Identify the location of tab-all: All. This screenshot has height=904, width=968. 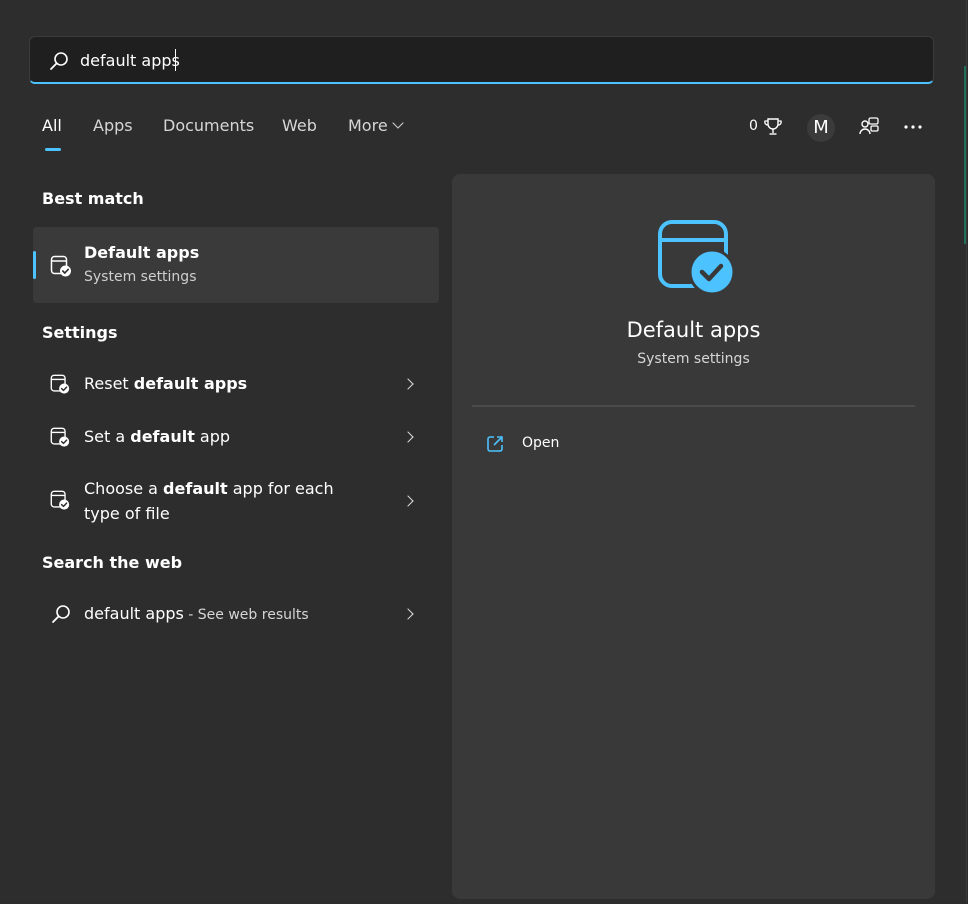
(52, 125).